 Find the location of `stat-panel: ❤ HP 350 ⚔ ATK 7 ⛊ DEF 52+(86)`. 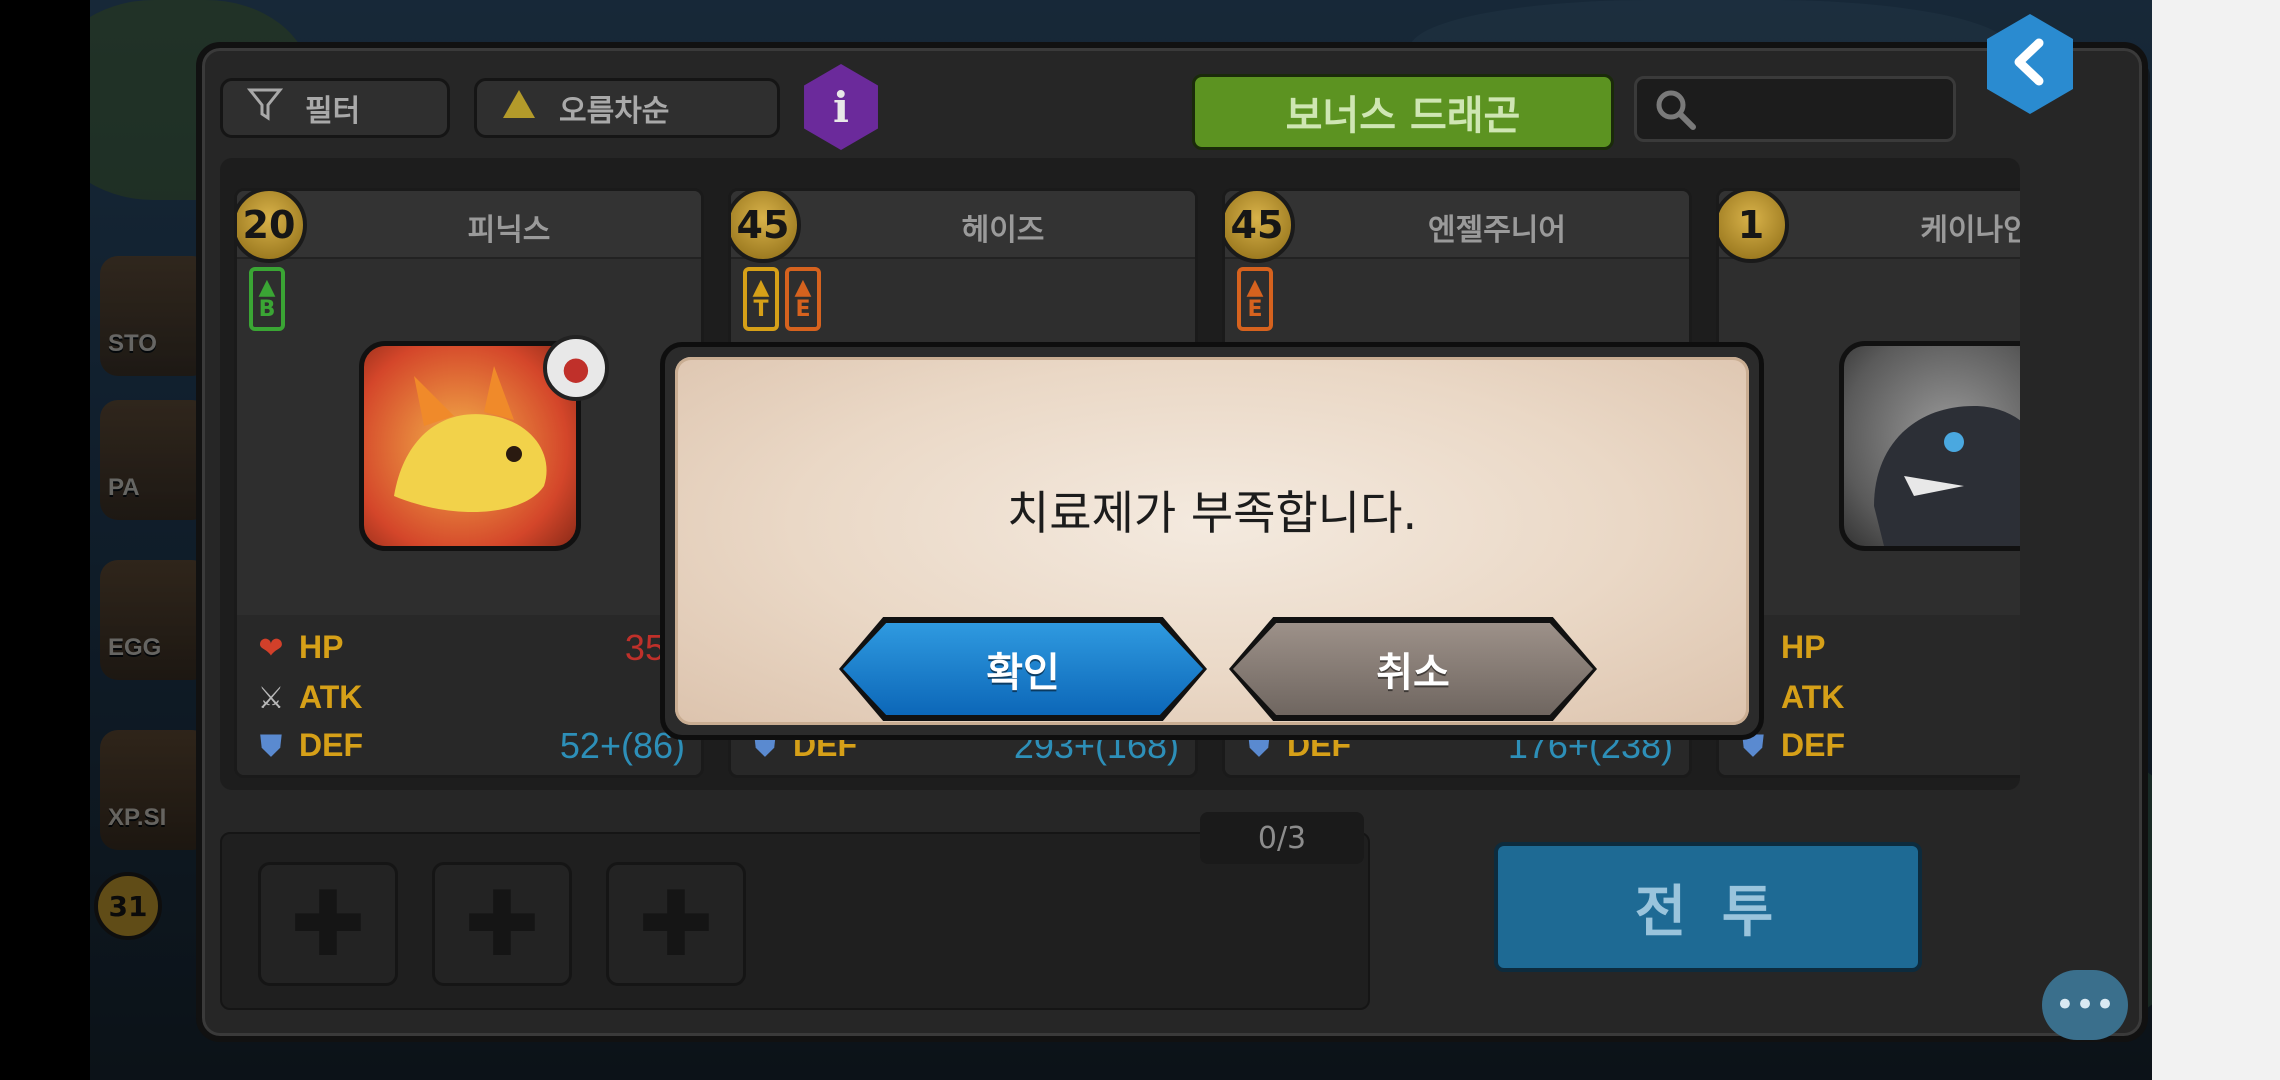

stat-panel: ❤ HP 350 ⚔ ATK 7 ⛊ DEF 52+(86) is located at coordinates (469, 695).